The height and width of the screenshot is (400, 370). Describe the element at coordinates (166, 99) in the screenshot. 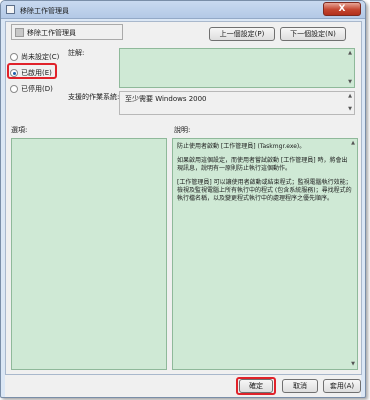

I see `supported-value: 至少需要 Windows 2000` at that location.